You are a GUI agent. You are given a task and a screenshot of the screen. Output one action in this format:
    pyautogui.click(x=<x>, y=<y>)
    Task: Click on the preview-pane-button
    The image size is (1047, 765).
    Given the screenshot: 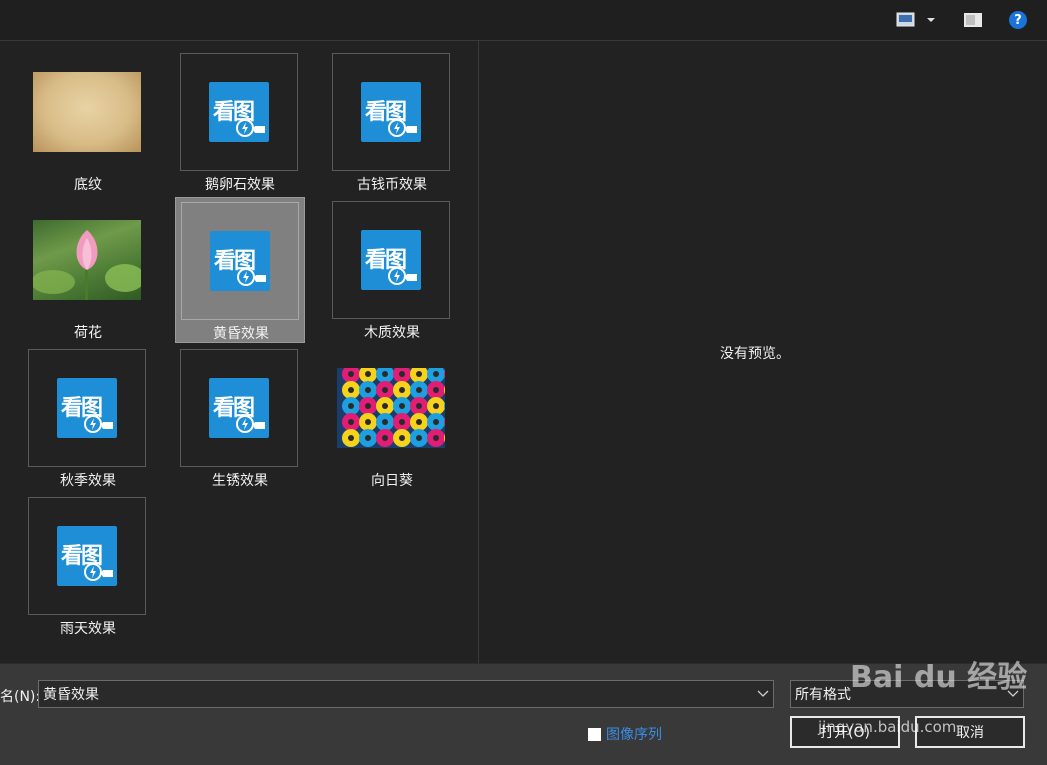 What is the action you would take?
    pyautogui.click(x=973, y=20)
    